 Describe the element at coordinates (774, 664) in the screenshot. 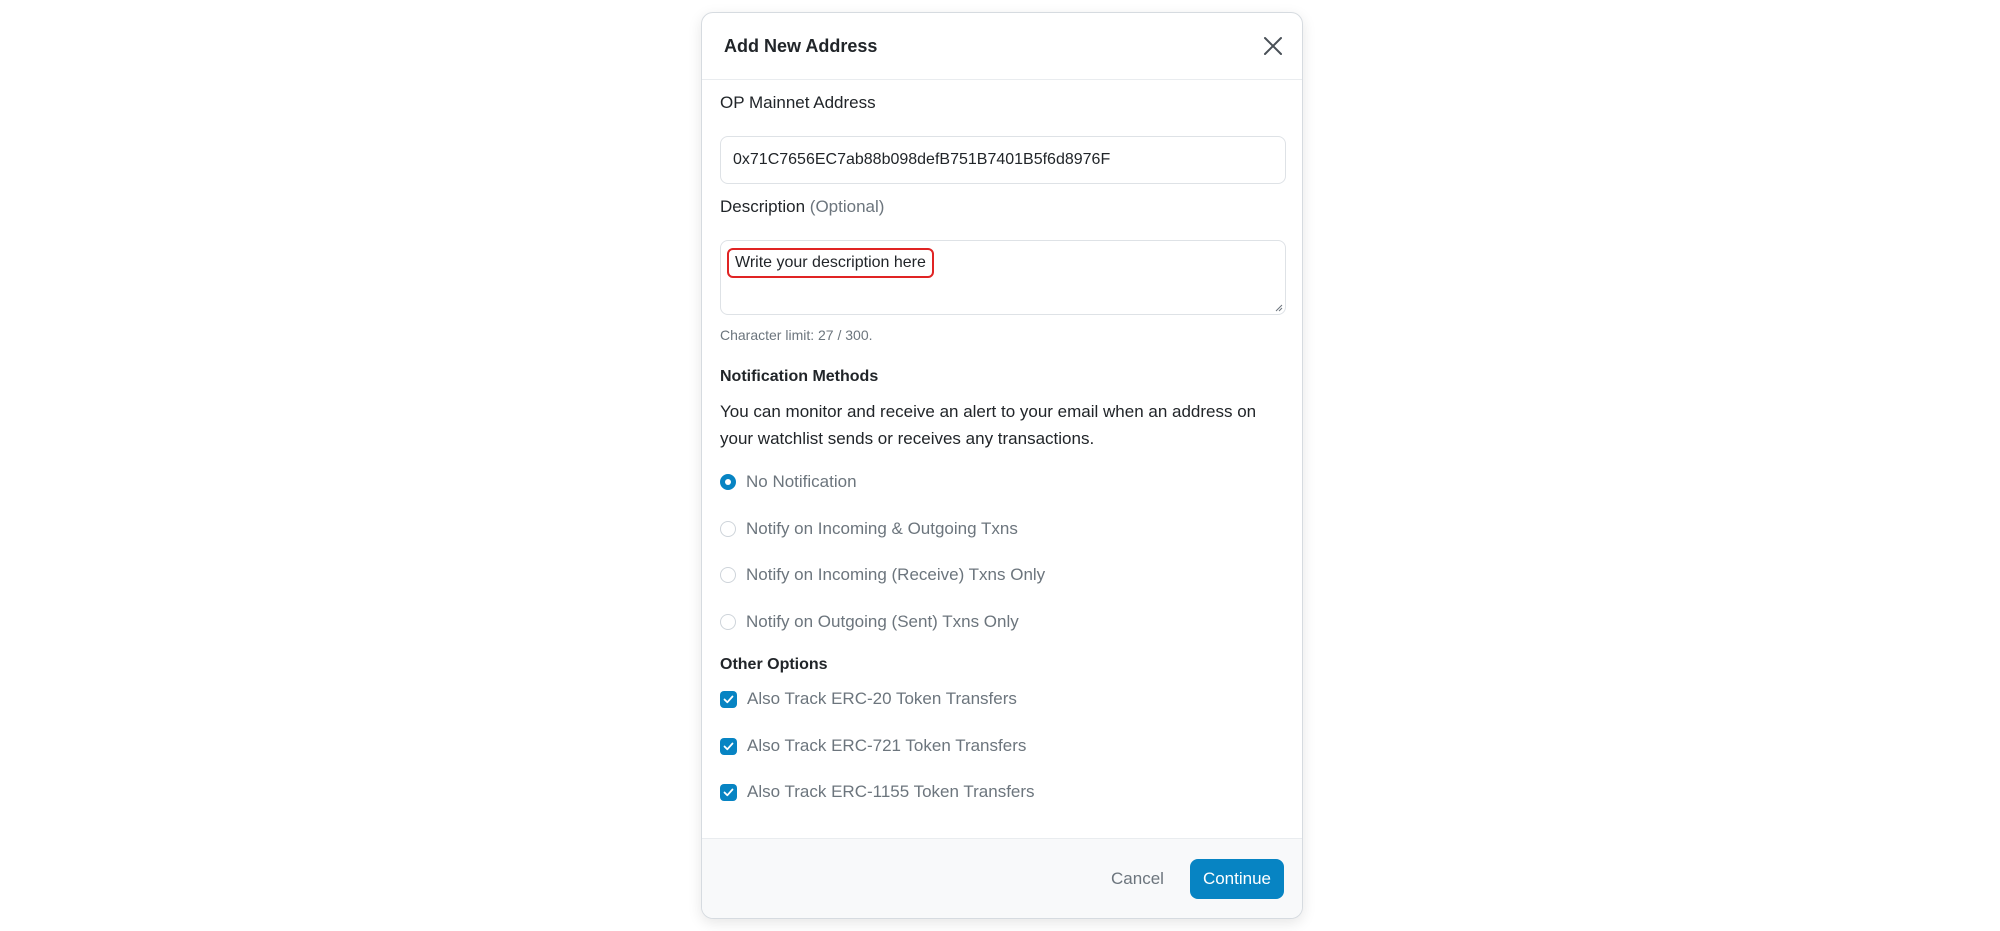

I see `other-options-title: Other Options` at that location.